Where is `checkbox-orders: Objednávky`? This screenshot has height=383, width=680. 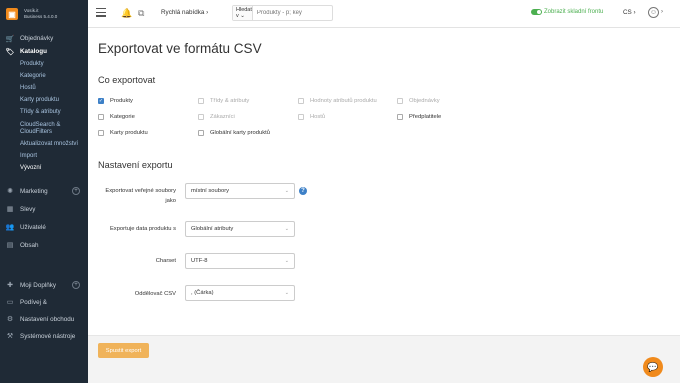
checkbox-orders: Objednávky is located at coordinates (418, 101).